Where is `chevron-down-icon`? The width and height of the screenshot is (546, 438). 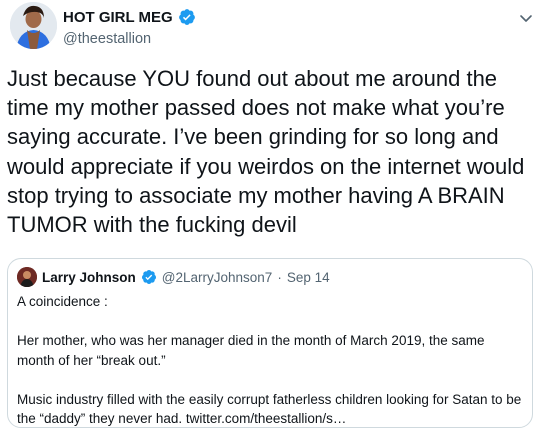 chevron-down-icon is located at coordinates (526, 18).